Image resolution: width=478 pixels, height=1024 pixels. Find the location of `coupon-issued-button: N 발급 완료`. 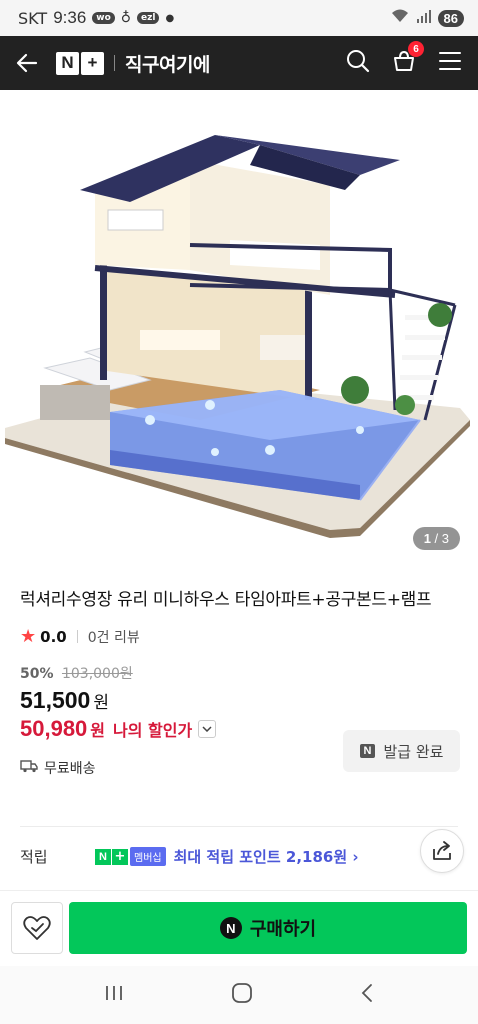

coupon-issued-button: N 발급 완료 is located at coordinates (401, 751).